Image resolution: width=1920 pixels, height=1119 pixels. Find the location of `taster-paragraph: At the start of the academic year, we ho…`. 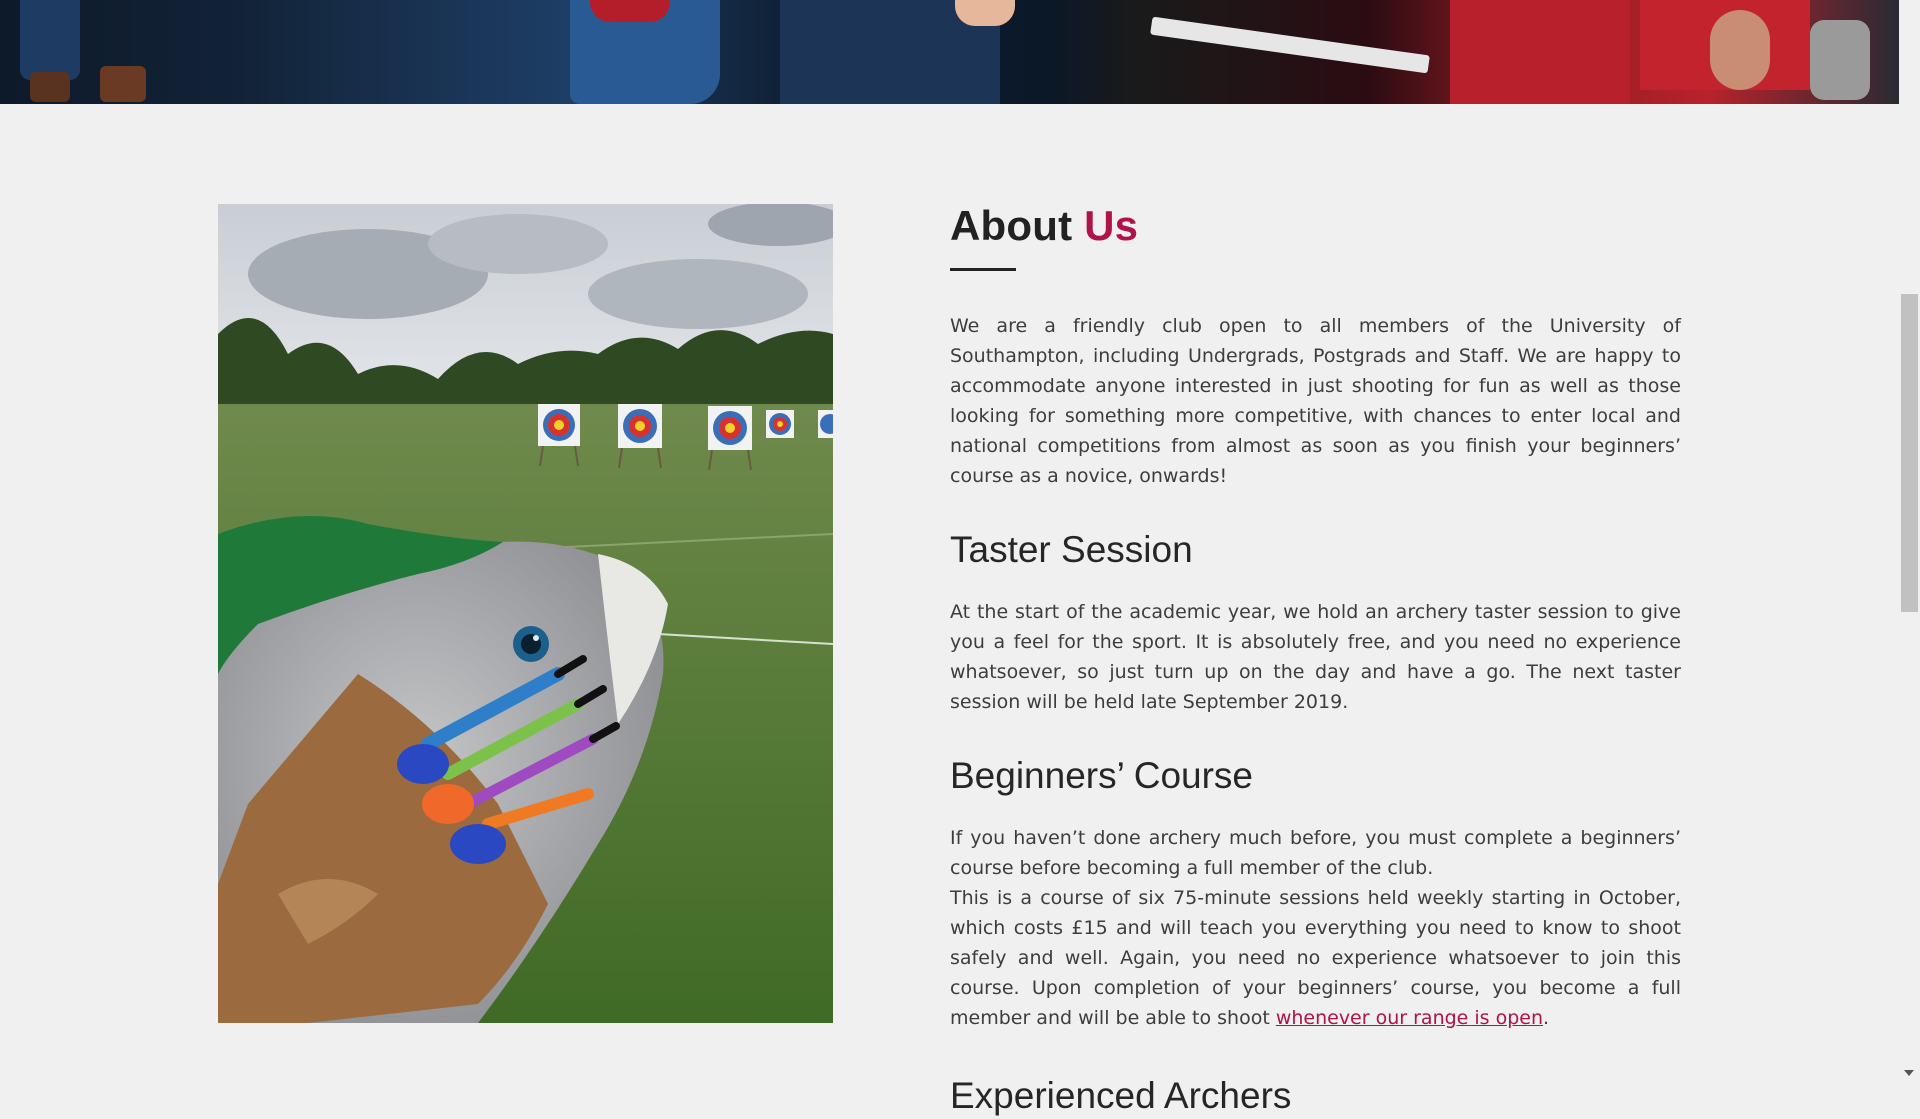

taster-paragraph: At the start of the academic year, we ho… is located at coordinates (1315, 657).